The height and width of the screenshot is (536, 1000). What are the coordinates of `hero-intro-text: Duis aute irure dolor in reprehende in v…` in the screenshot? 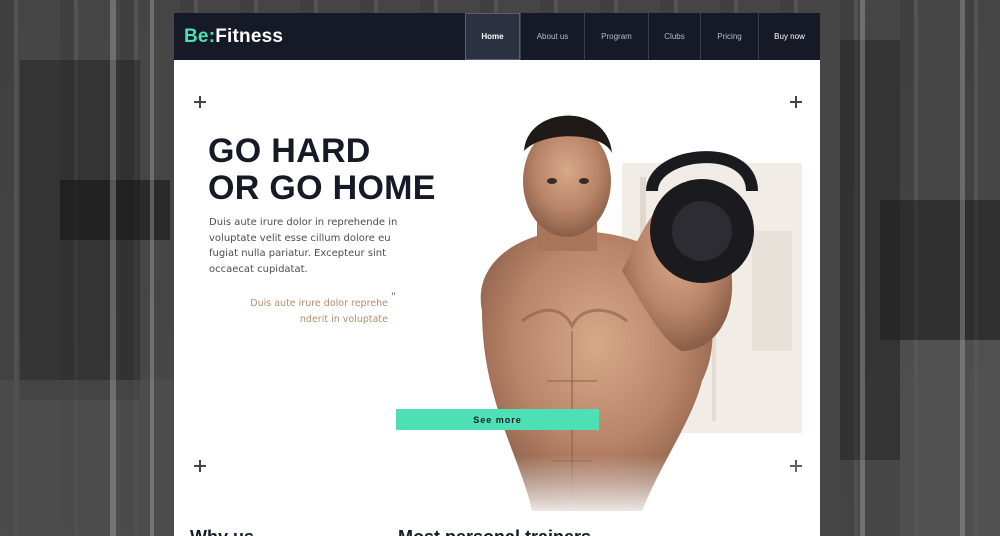 It's located at (303, 246).